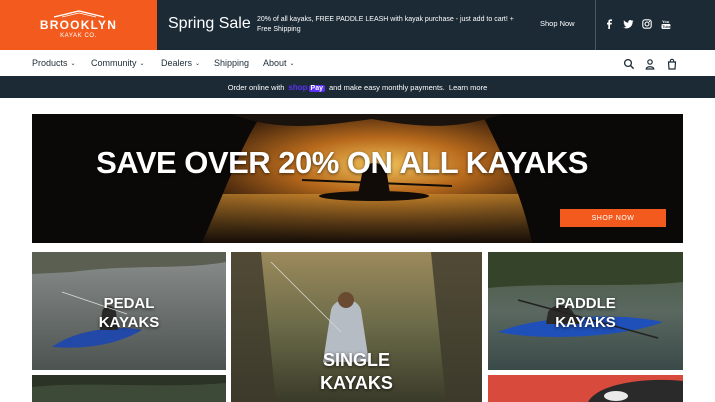 The height and width of the screenshot is (402, 715). I want to click on nav-label: Community, so click(114, 63).